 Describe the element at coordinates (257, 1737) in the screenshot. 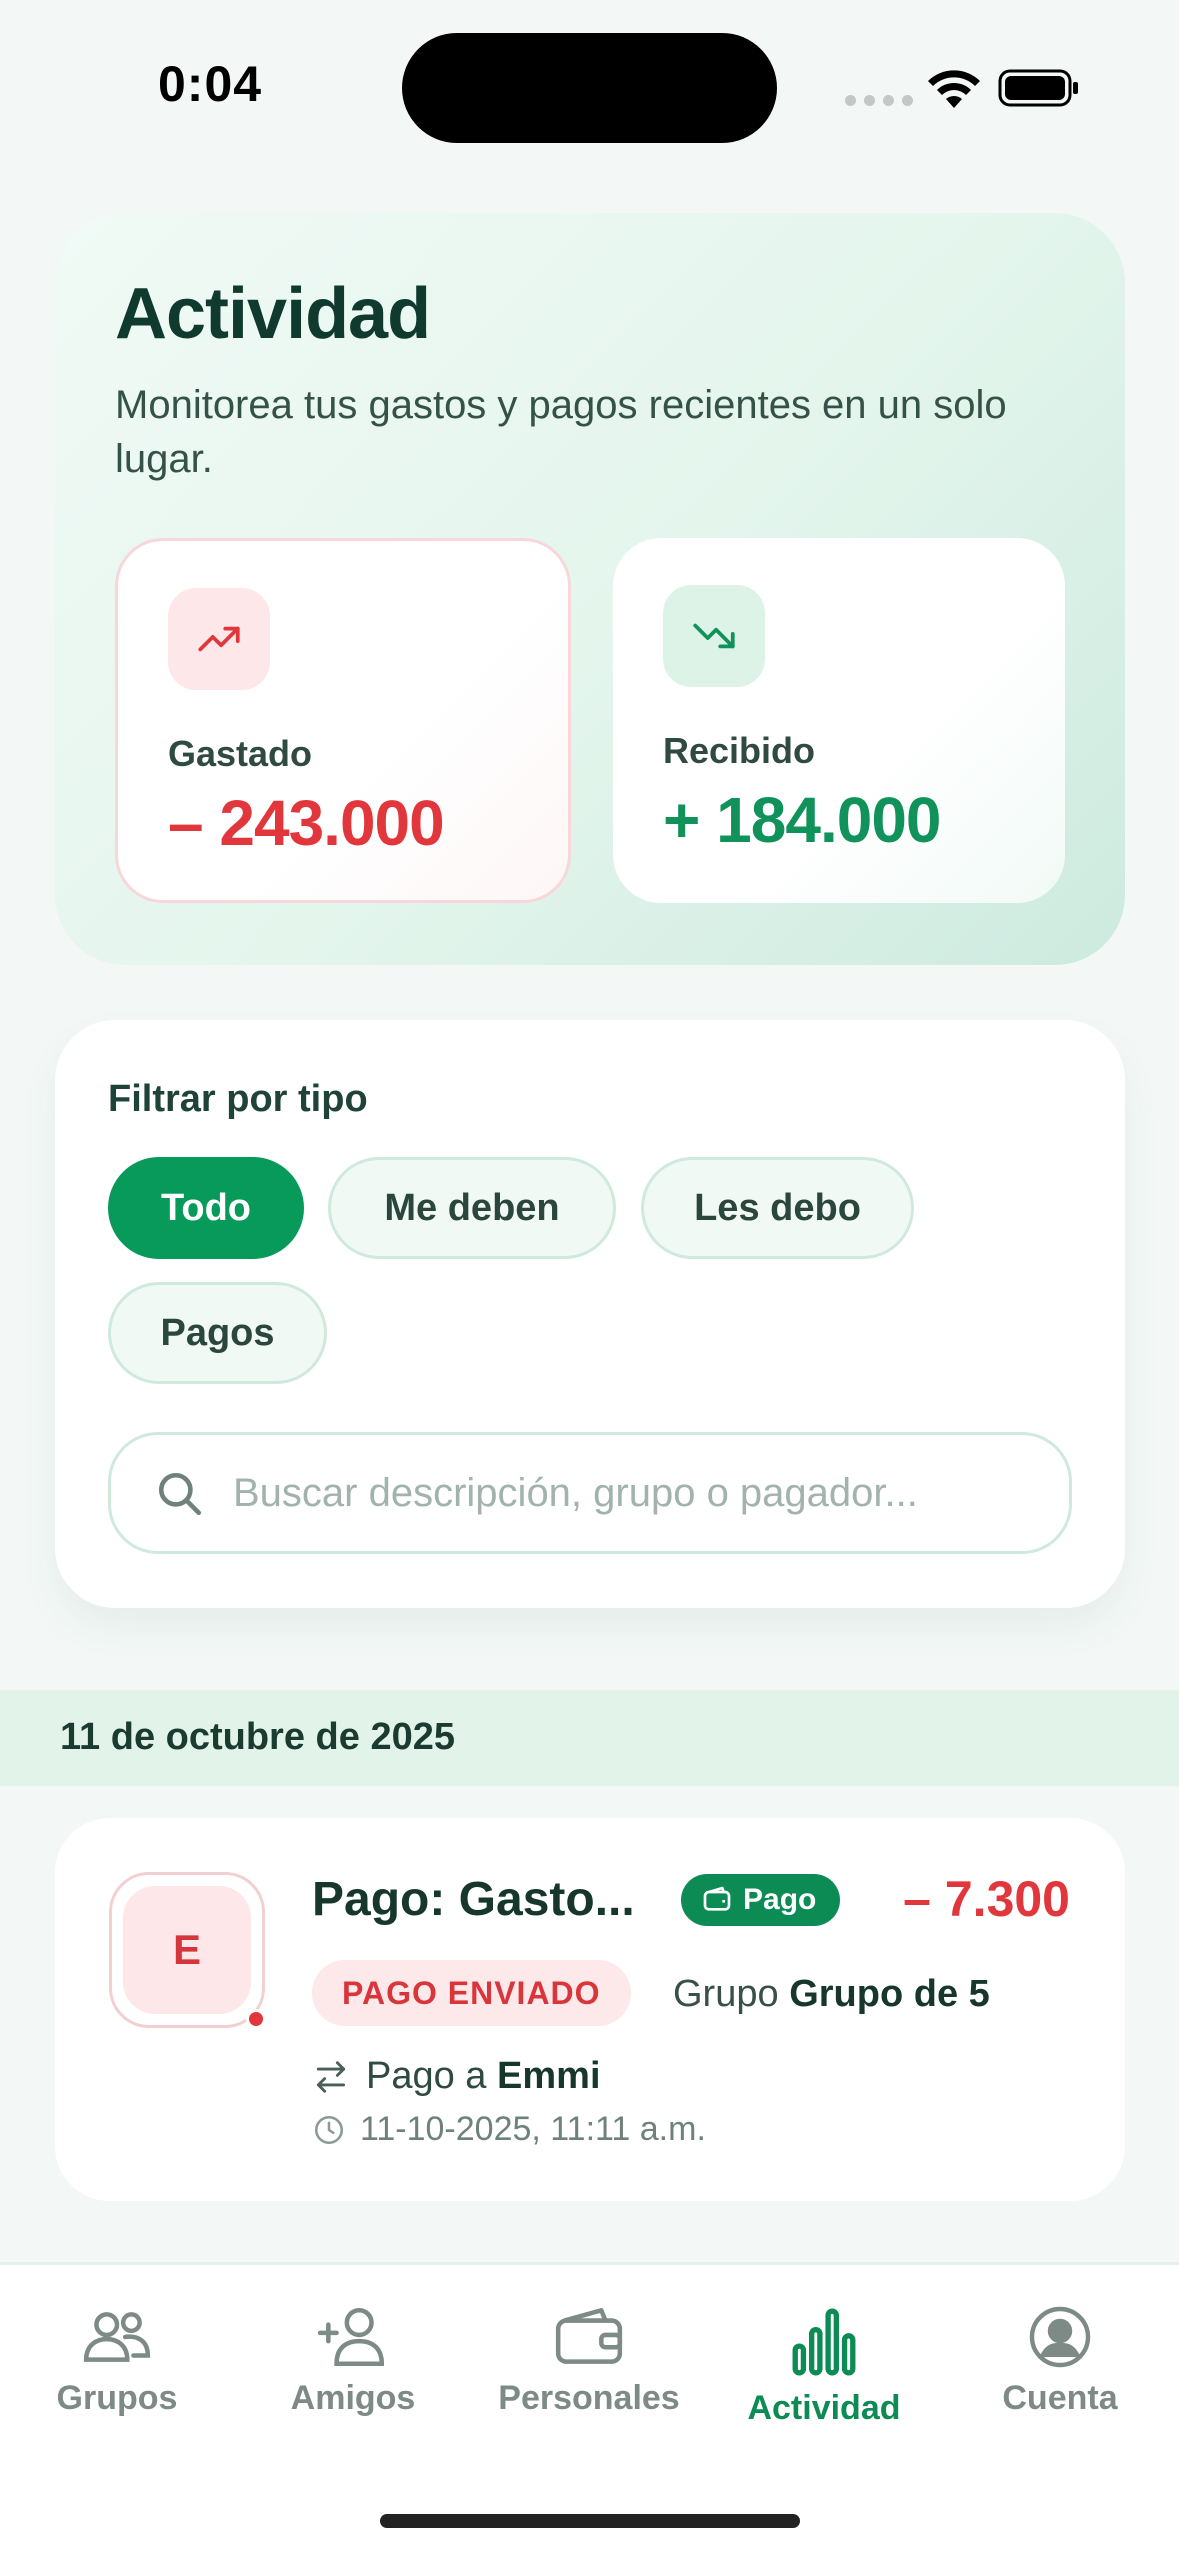

I see `date-label: 11 de octubre de 2025` at that location.